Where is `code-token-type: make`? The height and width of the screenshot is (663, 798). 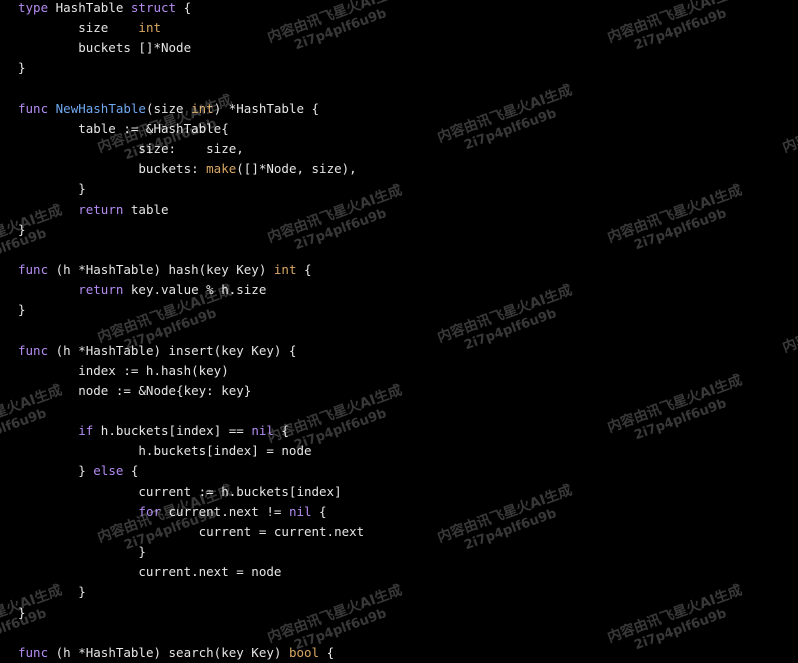 code-token-type: make is located at coordinates (221, 169).